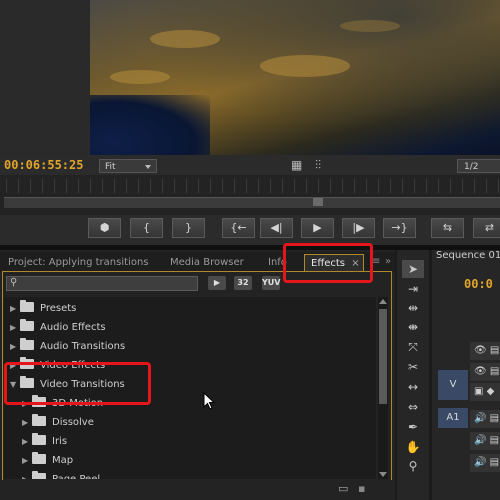 The width and height of the screenshot is (500, 500). Describe the element at coordinates (383, 356) in the screenshot. I see `scroll-thumb` at that location.